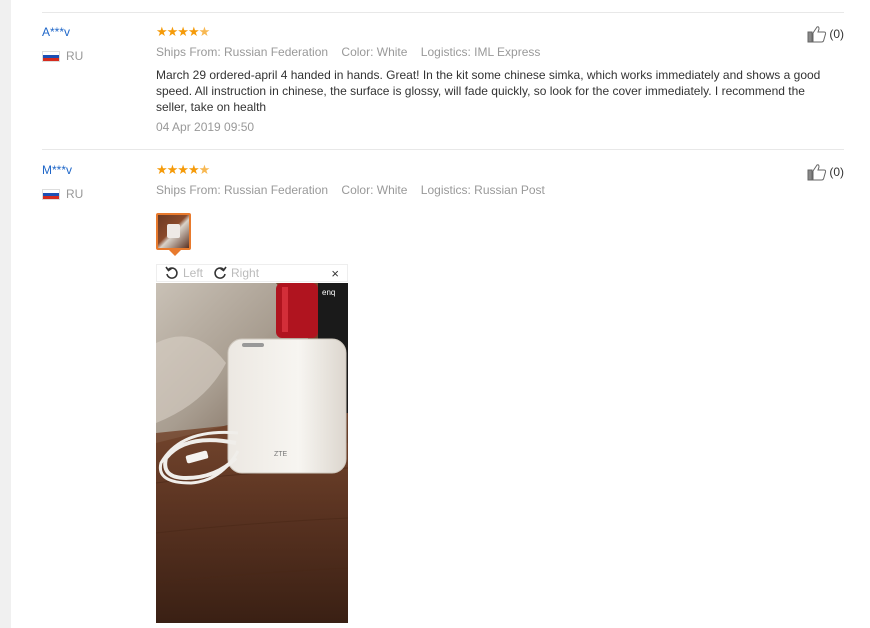 This screenshot has height=628, width=870. I want to click on left-gutter, so click(5, 314).